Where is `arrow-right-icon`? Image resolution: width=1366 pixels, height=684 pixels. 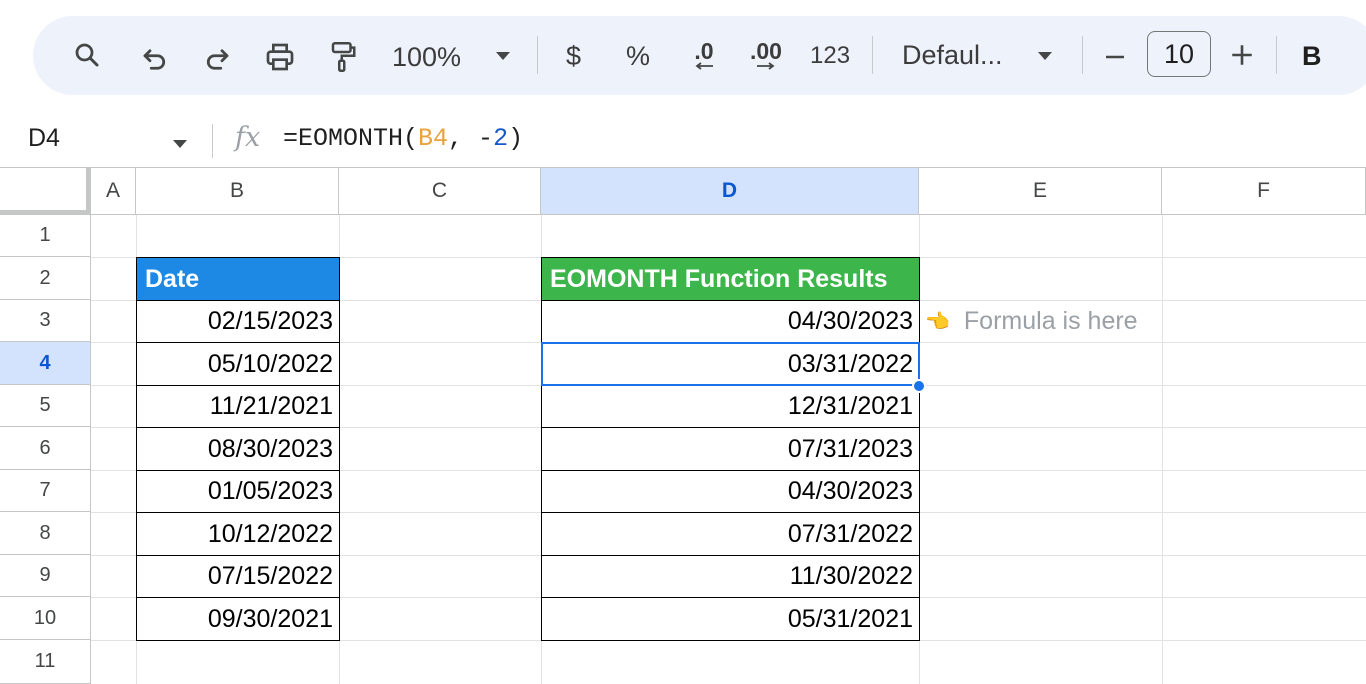
arrow-right-icon is located at coordinates (766, 66).